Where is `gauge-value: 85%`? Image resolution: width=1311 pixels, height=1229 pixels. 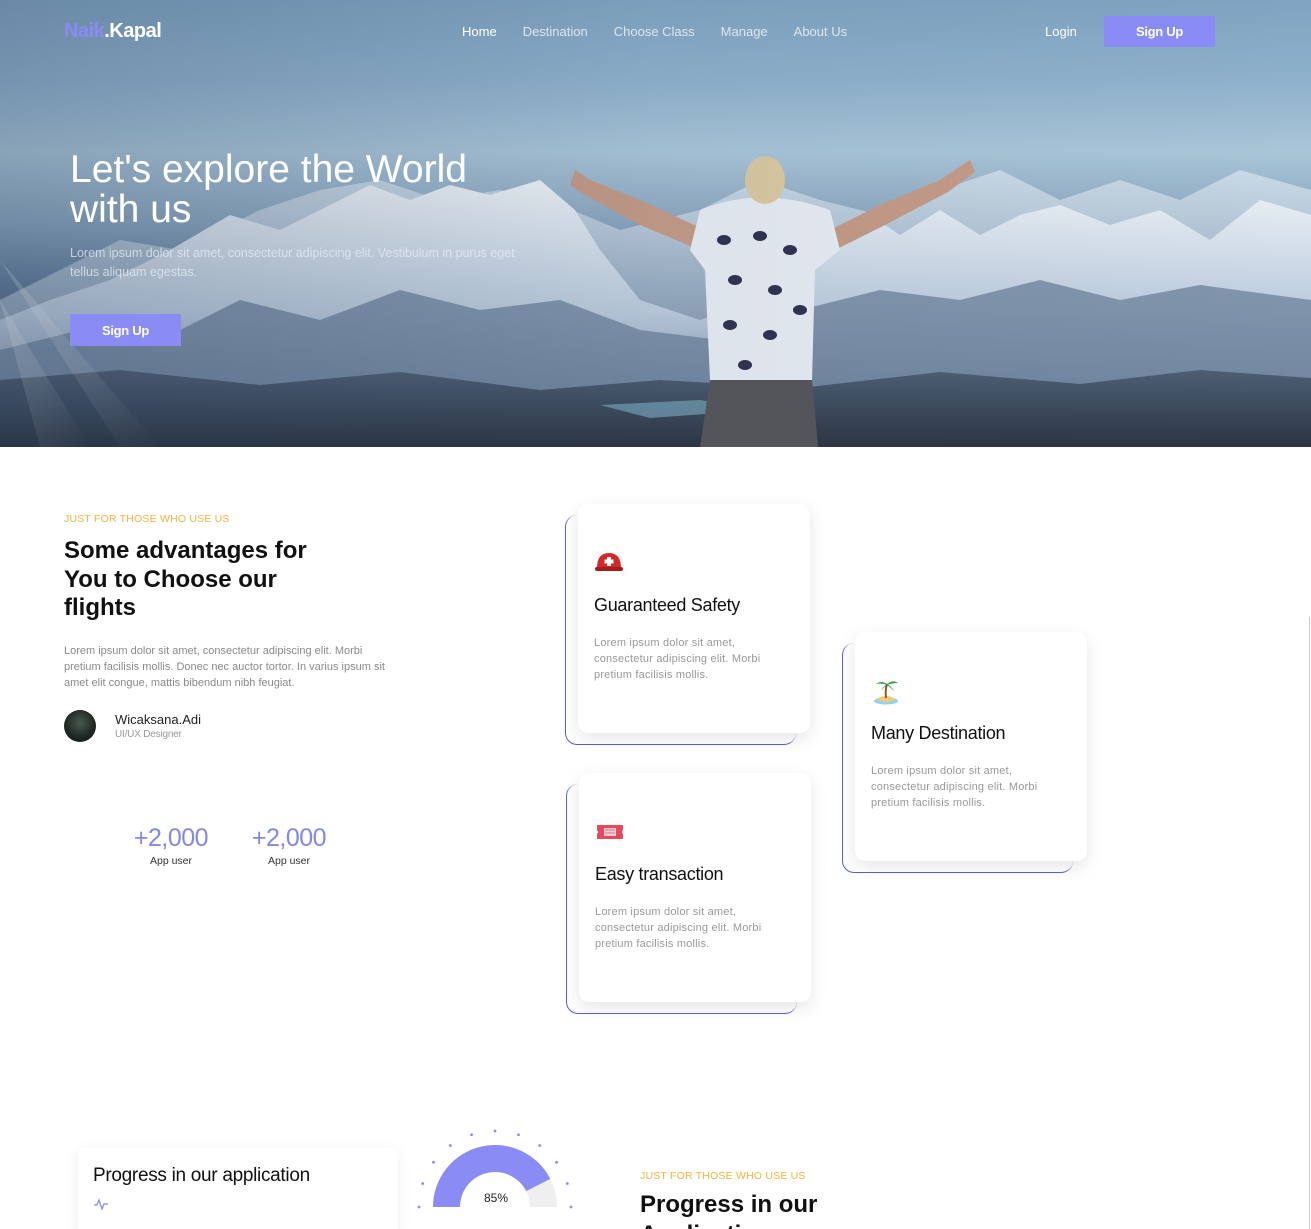 gauge-value: 85% is located at coordinates (496, 1198).